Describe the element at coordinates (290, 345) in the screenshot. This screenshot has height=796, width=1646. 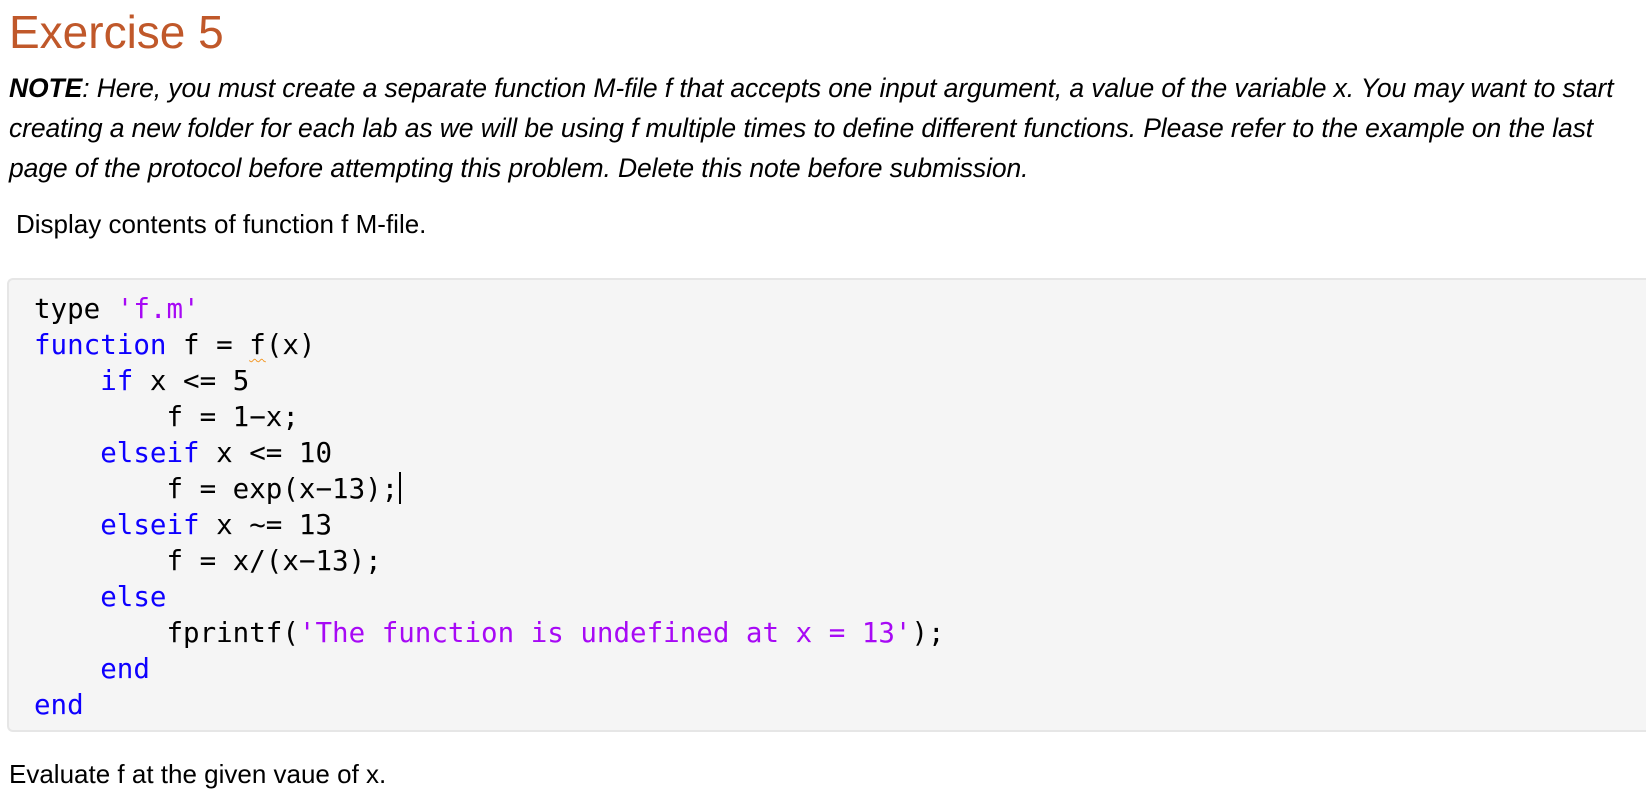
I see `code-text: (x)` at that location.